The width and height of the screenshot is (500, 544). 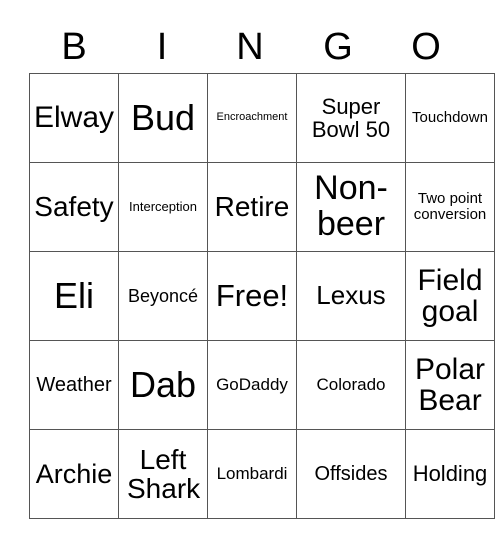 What do you see at coordinates (163, 118) in the screenshot?
I see `bingo-cell: Bud` at bounding box center [163, 118].